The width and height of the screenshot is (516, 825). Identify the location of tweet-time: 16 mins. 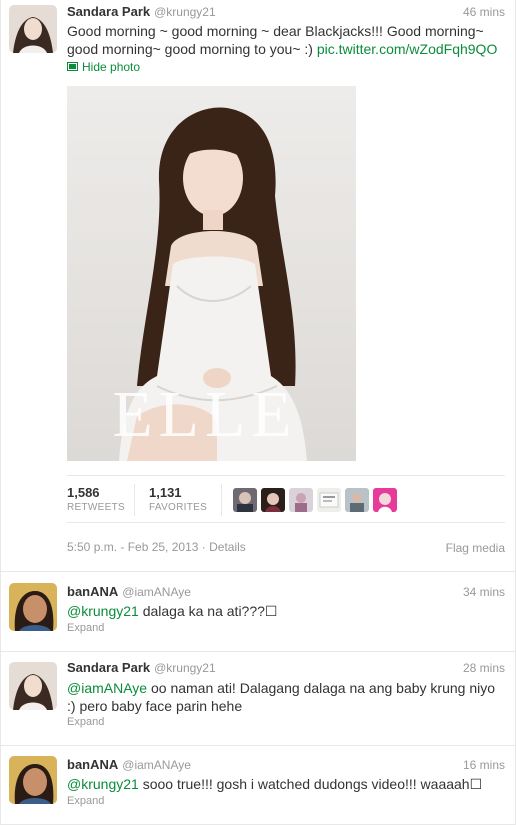
(484, 765).